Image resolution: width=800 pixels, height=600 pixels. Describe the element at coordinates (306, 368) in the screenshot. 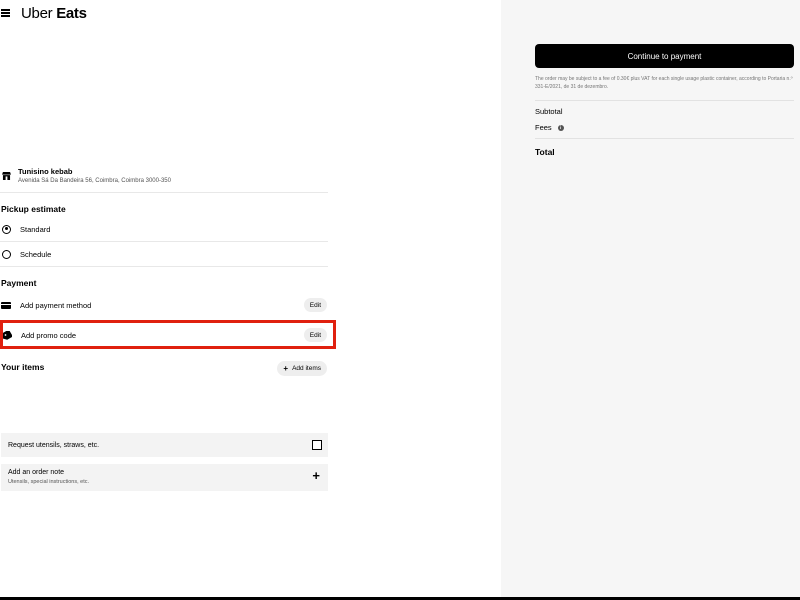

I see `add-items-label: Add items` at that location.